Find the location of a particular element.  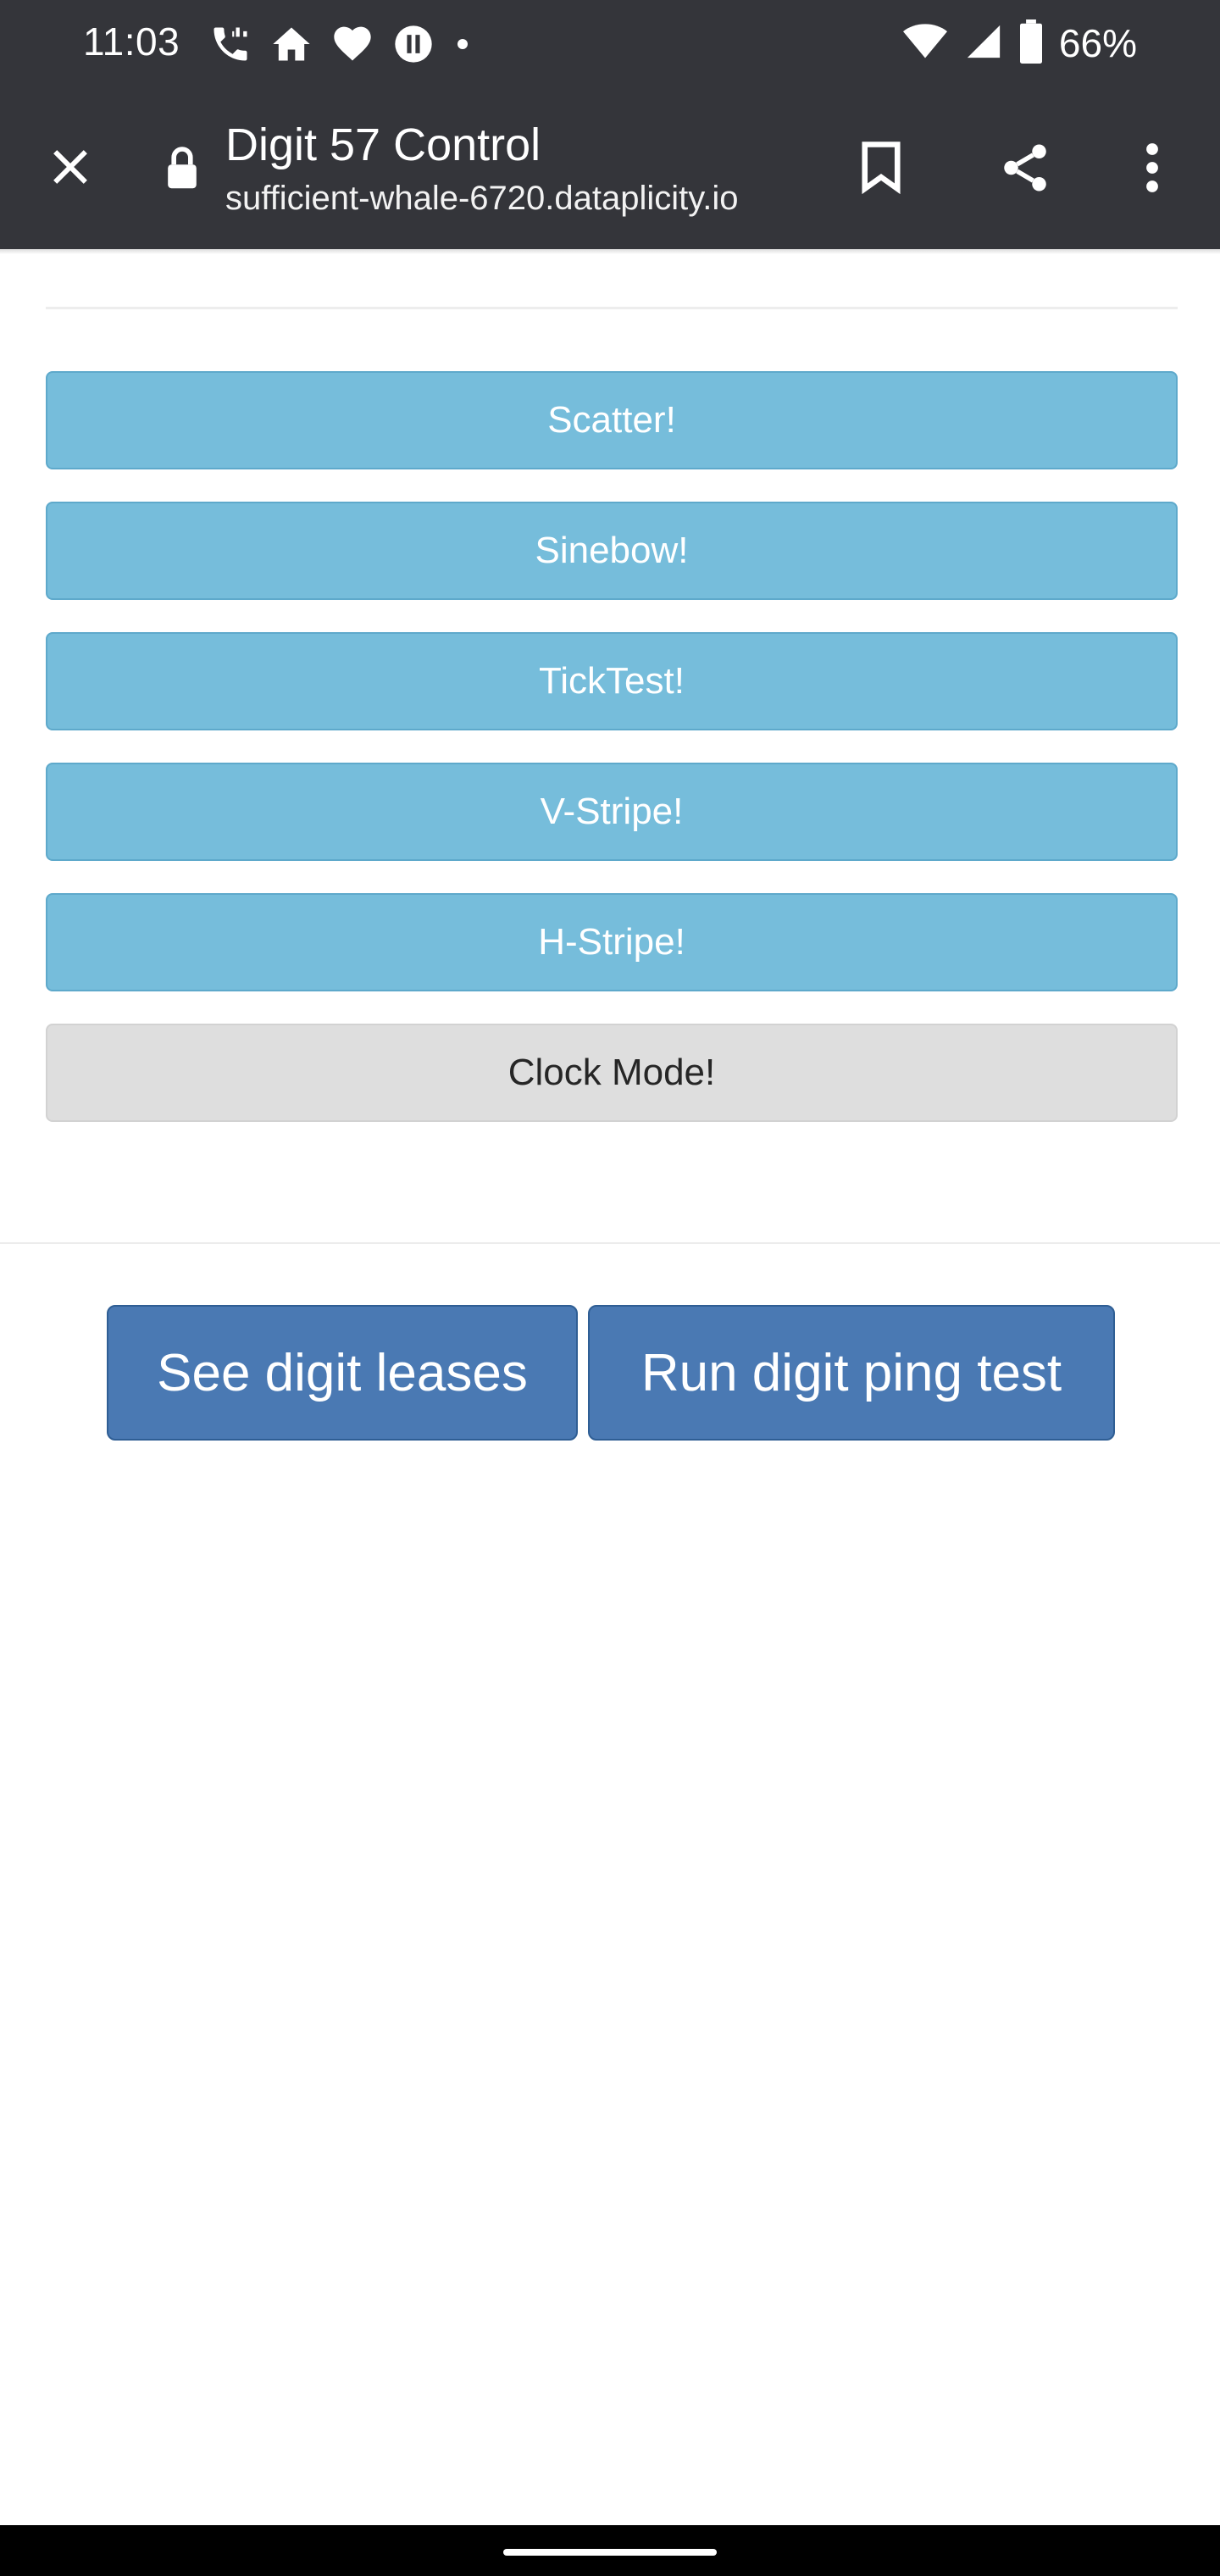

page-title: Digit 57 Control is located at coordinates (383, 144).